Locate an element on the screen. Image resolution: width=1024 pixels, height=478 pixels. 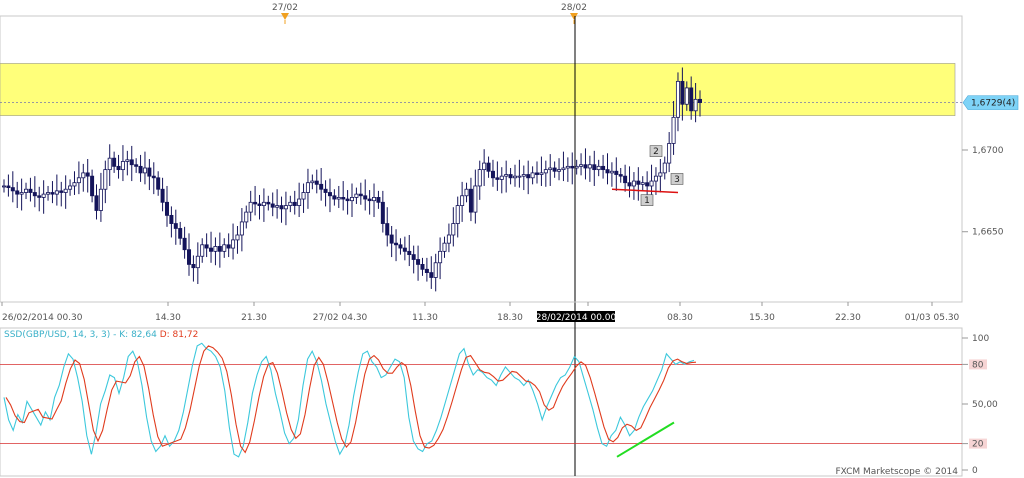
time-tick-label: 22.30 is located at coordinates (848, 318).